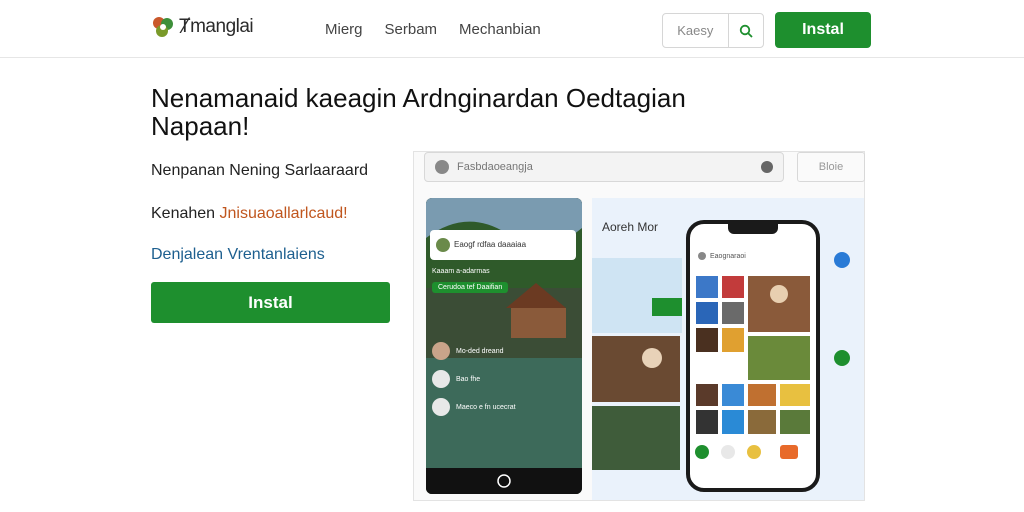  What do you see at coordinates (443, 245) in the screenshot?
I see `card-avatar` at bounding box center [443, 245].